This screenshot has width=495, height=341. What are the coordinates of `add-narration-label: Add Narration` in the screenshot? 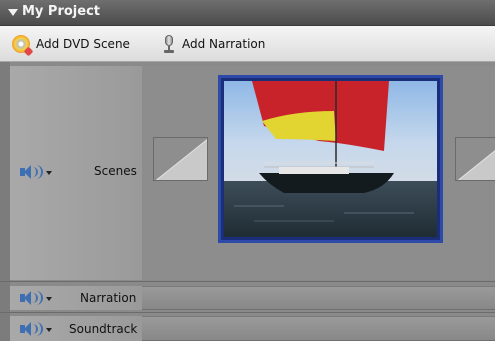 It's located at (224, 44).